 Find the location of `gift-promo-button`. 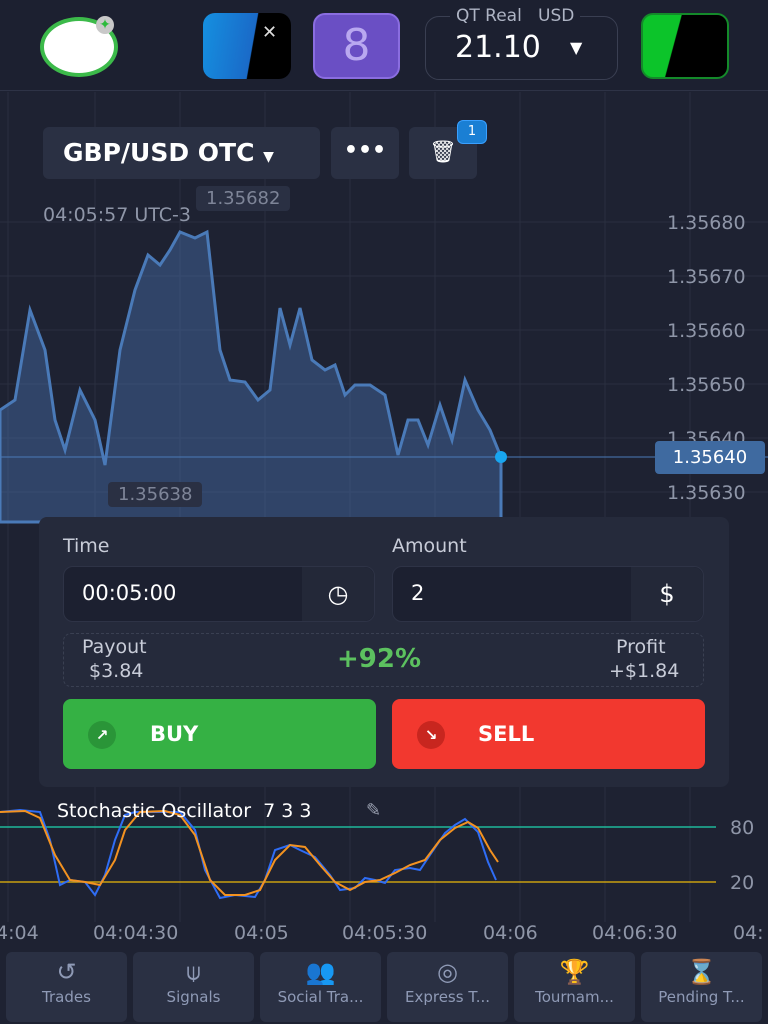

gift-promo-button is located at coordinates (247, 46).